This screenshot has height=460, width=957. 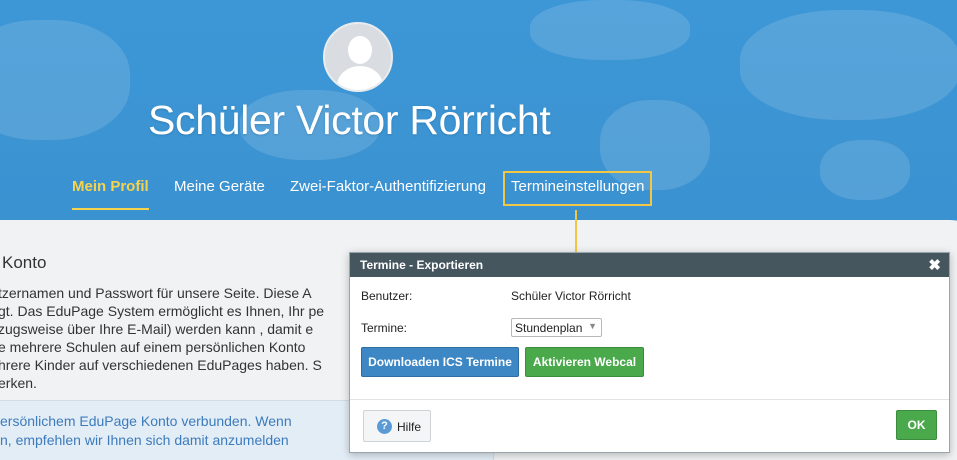 I want to click on dialog-divider, so click(x=649, y=399).